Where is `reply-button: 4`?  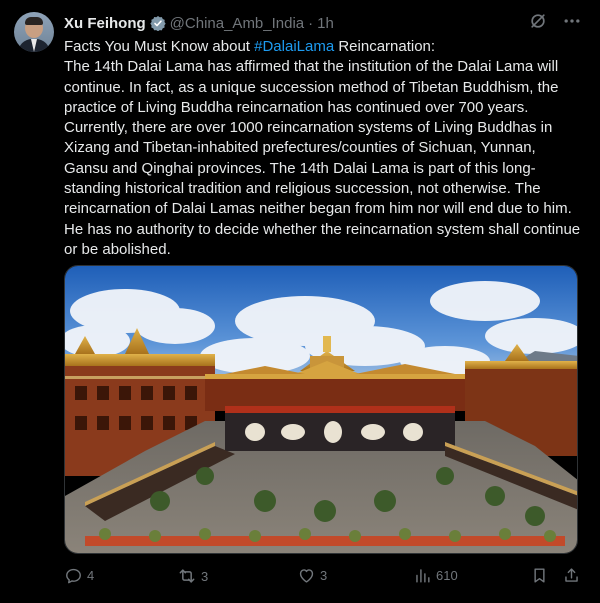 reply-button: 4 is located at coordinates (79, 575).